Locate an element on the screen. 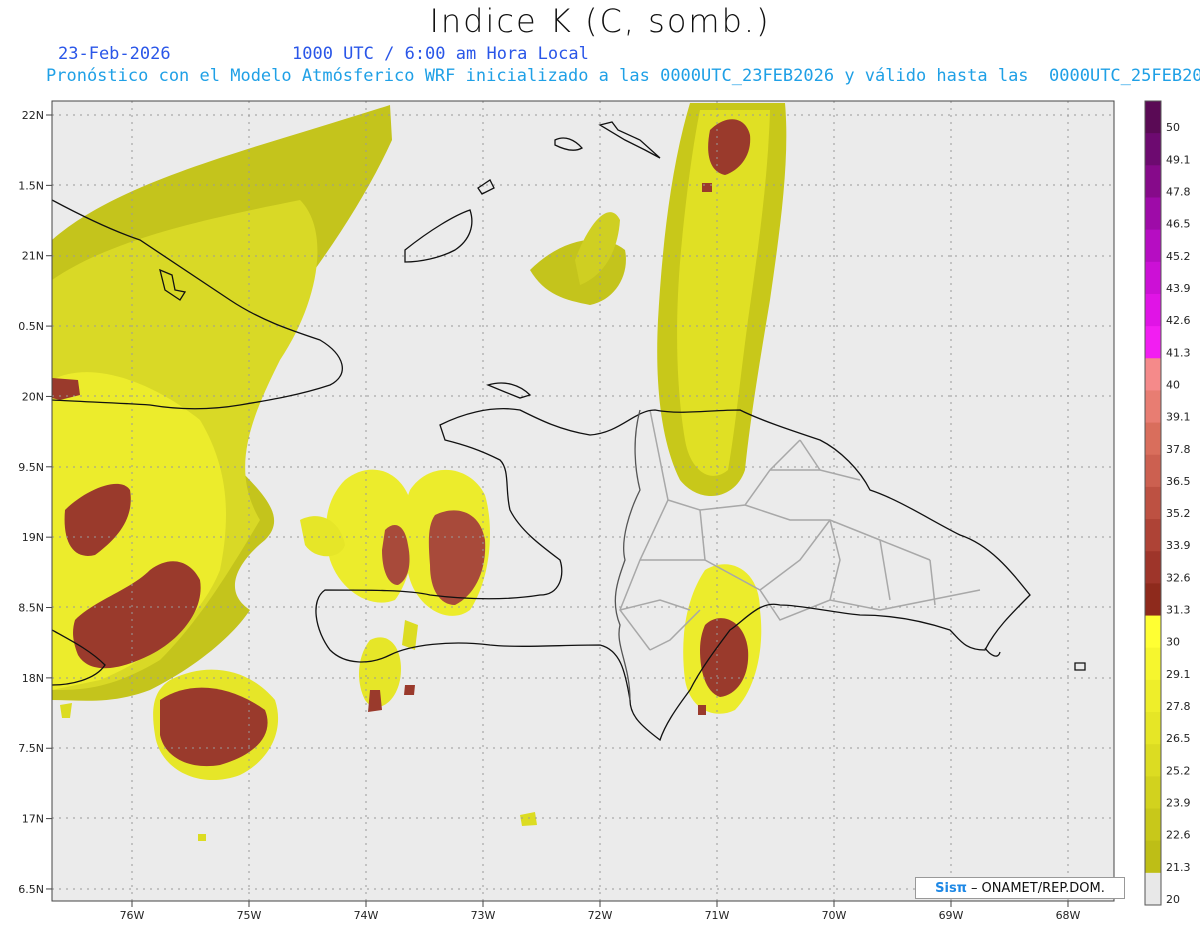 The image size is (1200, 927). lat-tick-label: 22N is located at coordinates (33, 115).